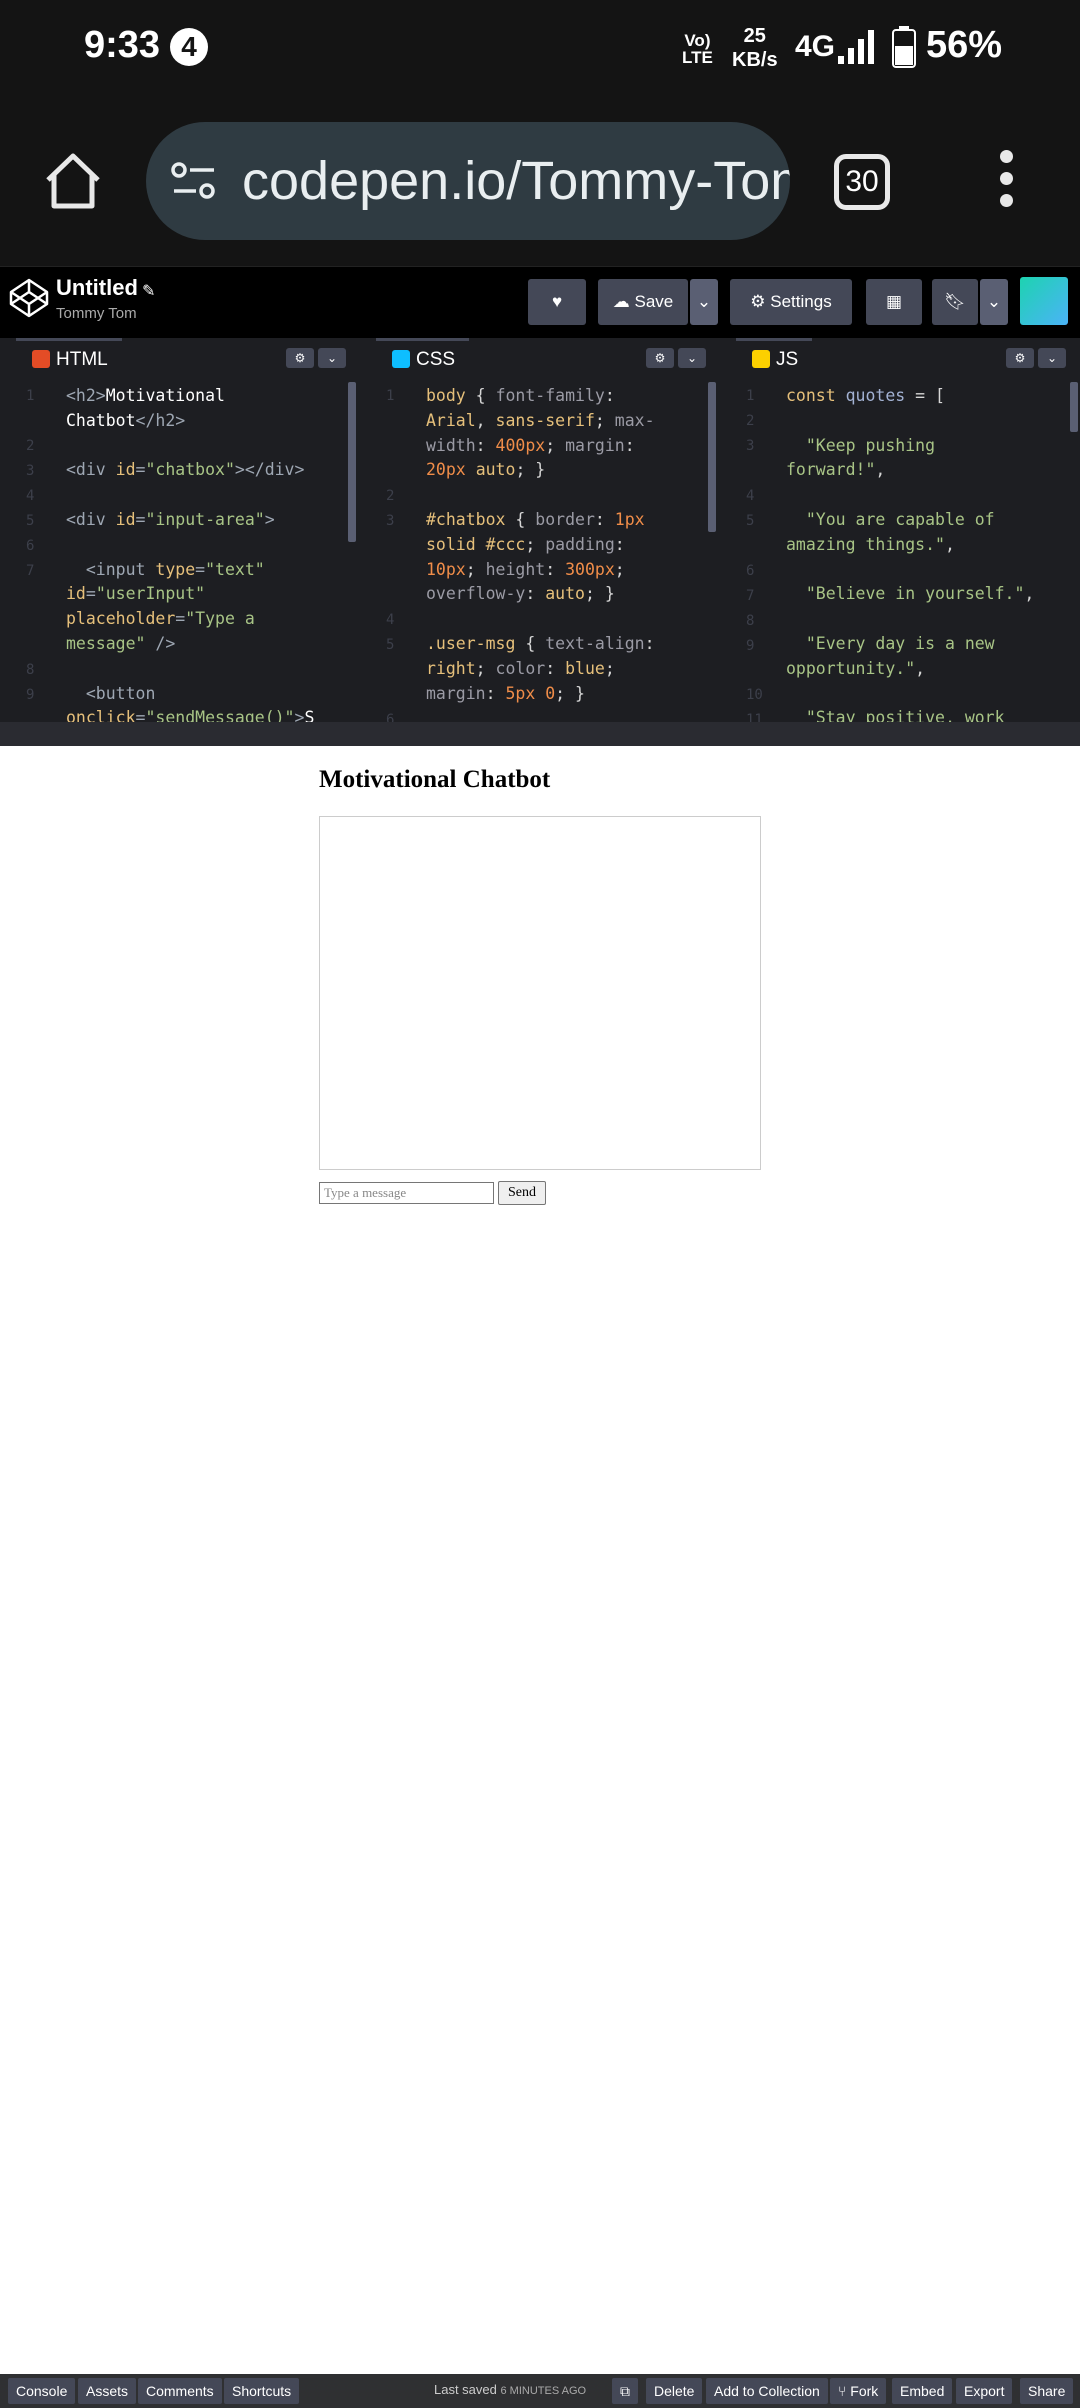 This screenshot has width=1080, height=2408. Describe the element at coordinates (858, 2391) in the screenshot. I see `fork-button: ⑂ Fork` at that location.